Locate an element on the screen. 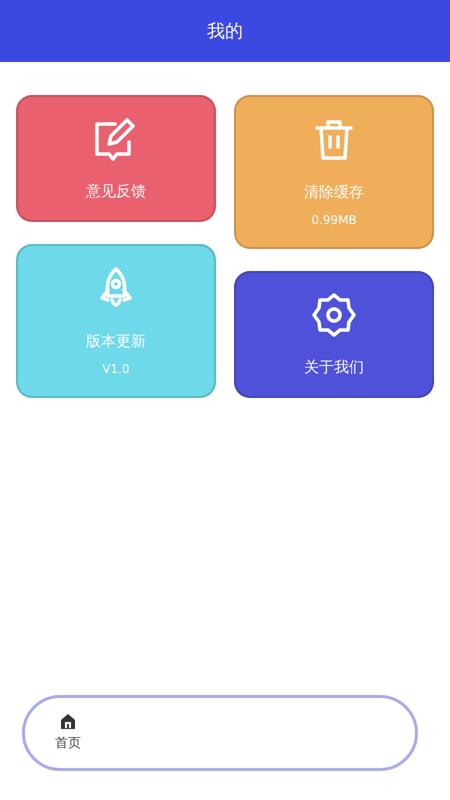  about-card: 关于我们 is located at coordinates (334, 334).